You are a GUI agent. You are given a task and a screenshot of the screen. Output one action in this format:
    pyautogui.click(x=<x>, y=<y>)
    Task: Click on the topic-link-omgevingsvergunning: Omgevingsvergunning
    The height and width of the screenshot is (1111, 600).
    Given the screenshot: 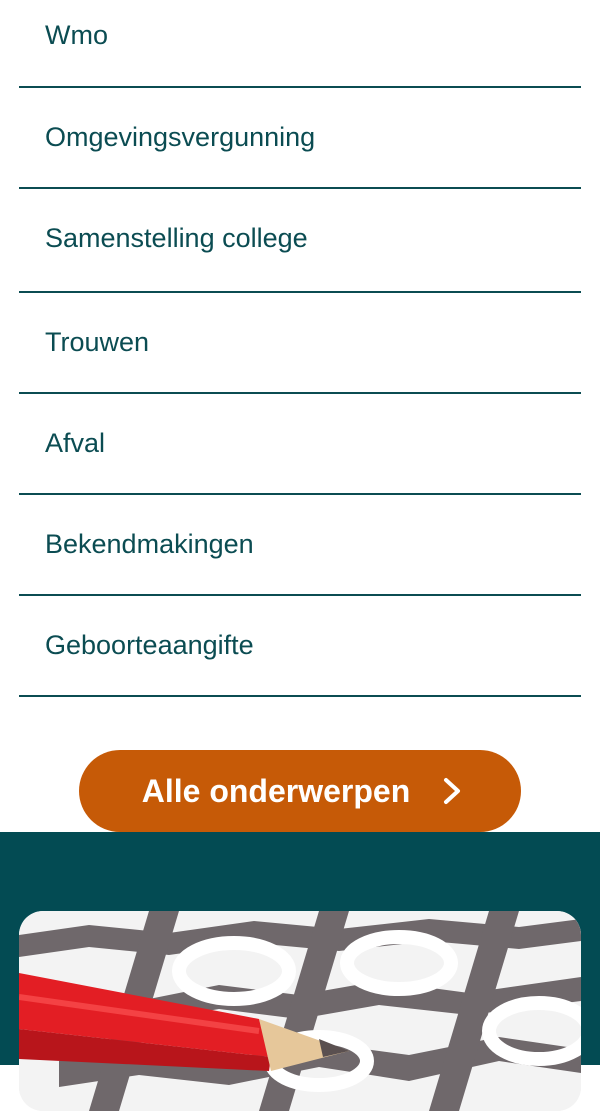 What is the action you would take?
    pyautogui.click(x=300, y=138)
    